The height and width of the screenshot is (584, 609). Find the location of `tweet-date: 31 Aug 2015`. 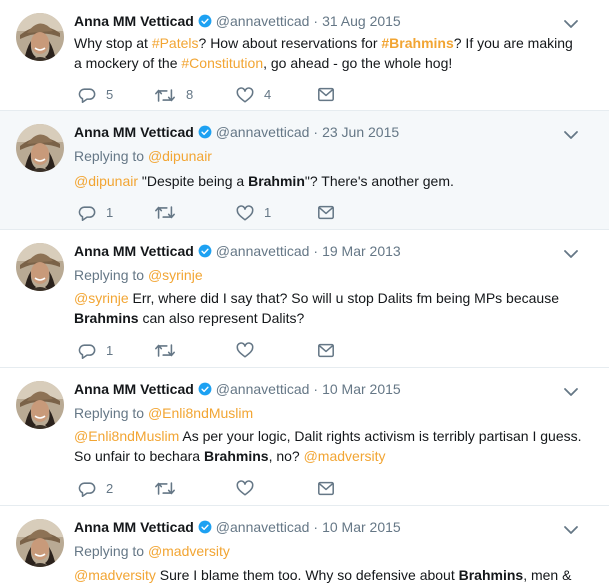

tweet-date: 31 Aug 2015 is located at coordinates (361, 21).